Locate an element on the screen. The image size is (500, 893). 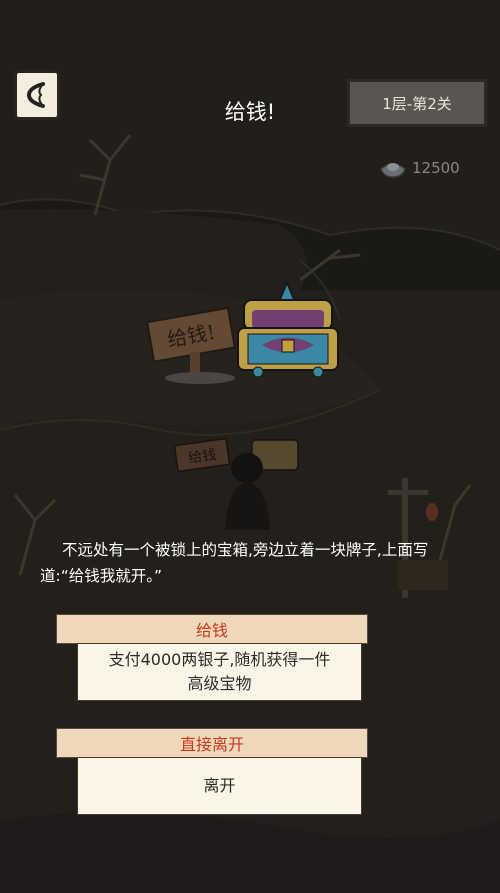
choice-leave-description: 离开 is located at coordinates (219, 785).